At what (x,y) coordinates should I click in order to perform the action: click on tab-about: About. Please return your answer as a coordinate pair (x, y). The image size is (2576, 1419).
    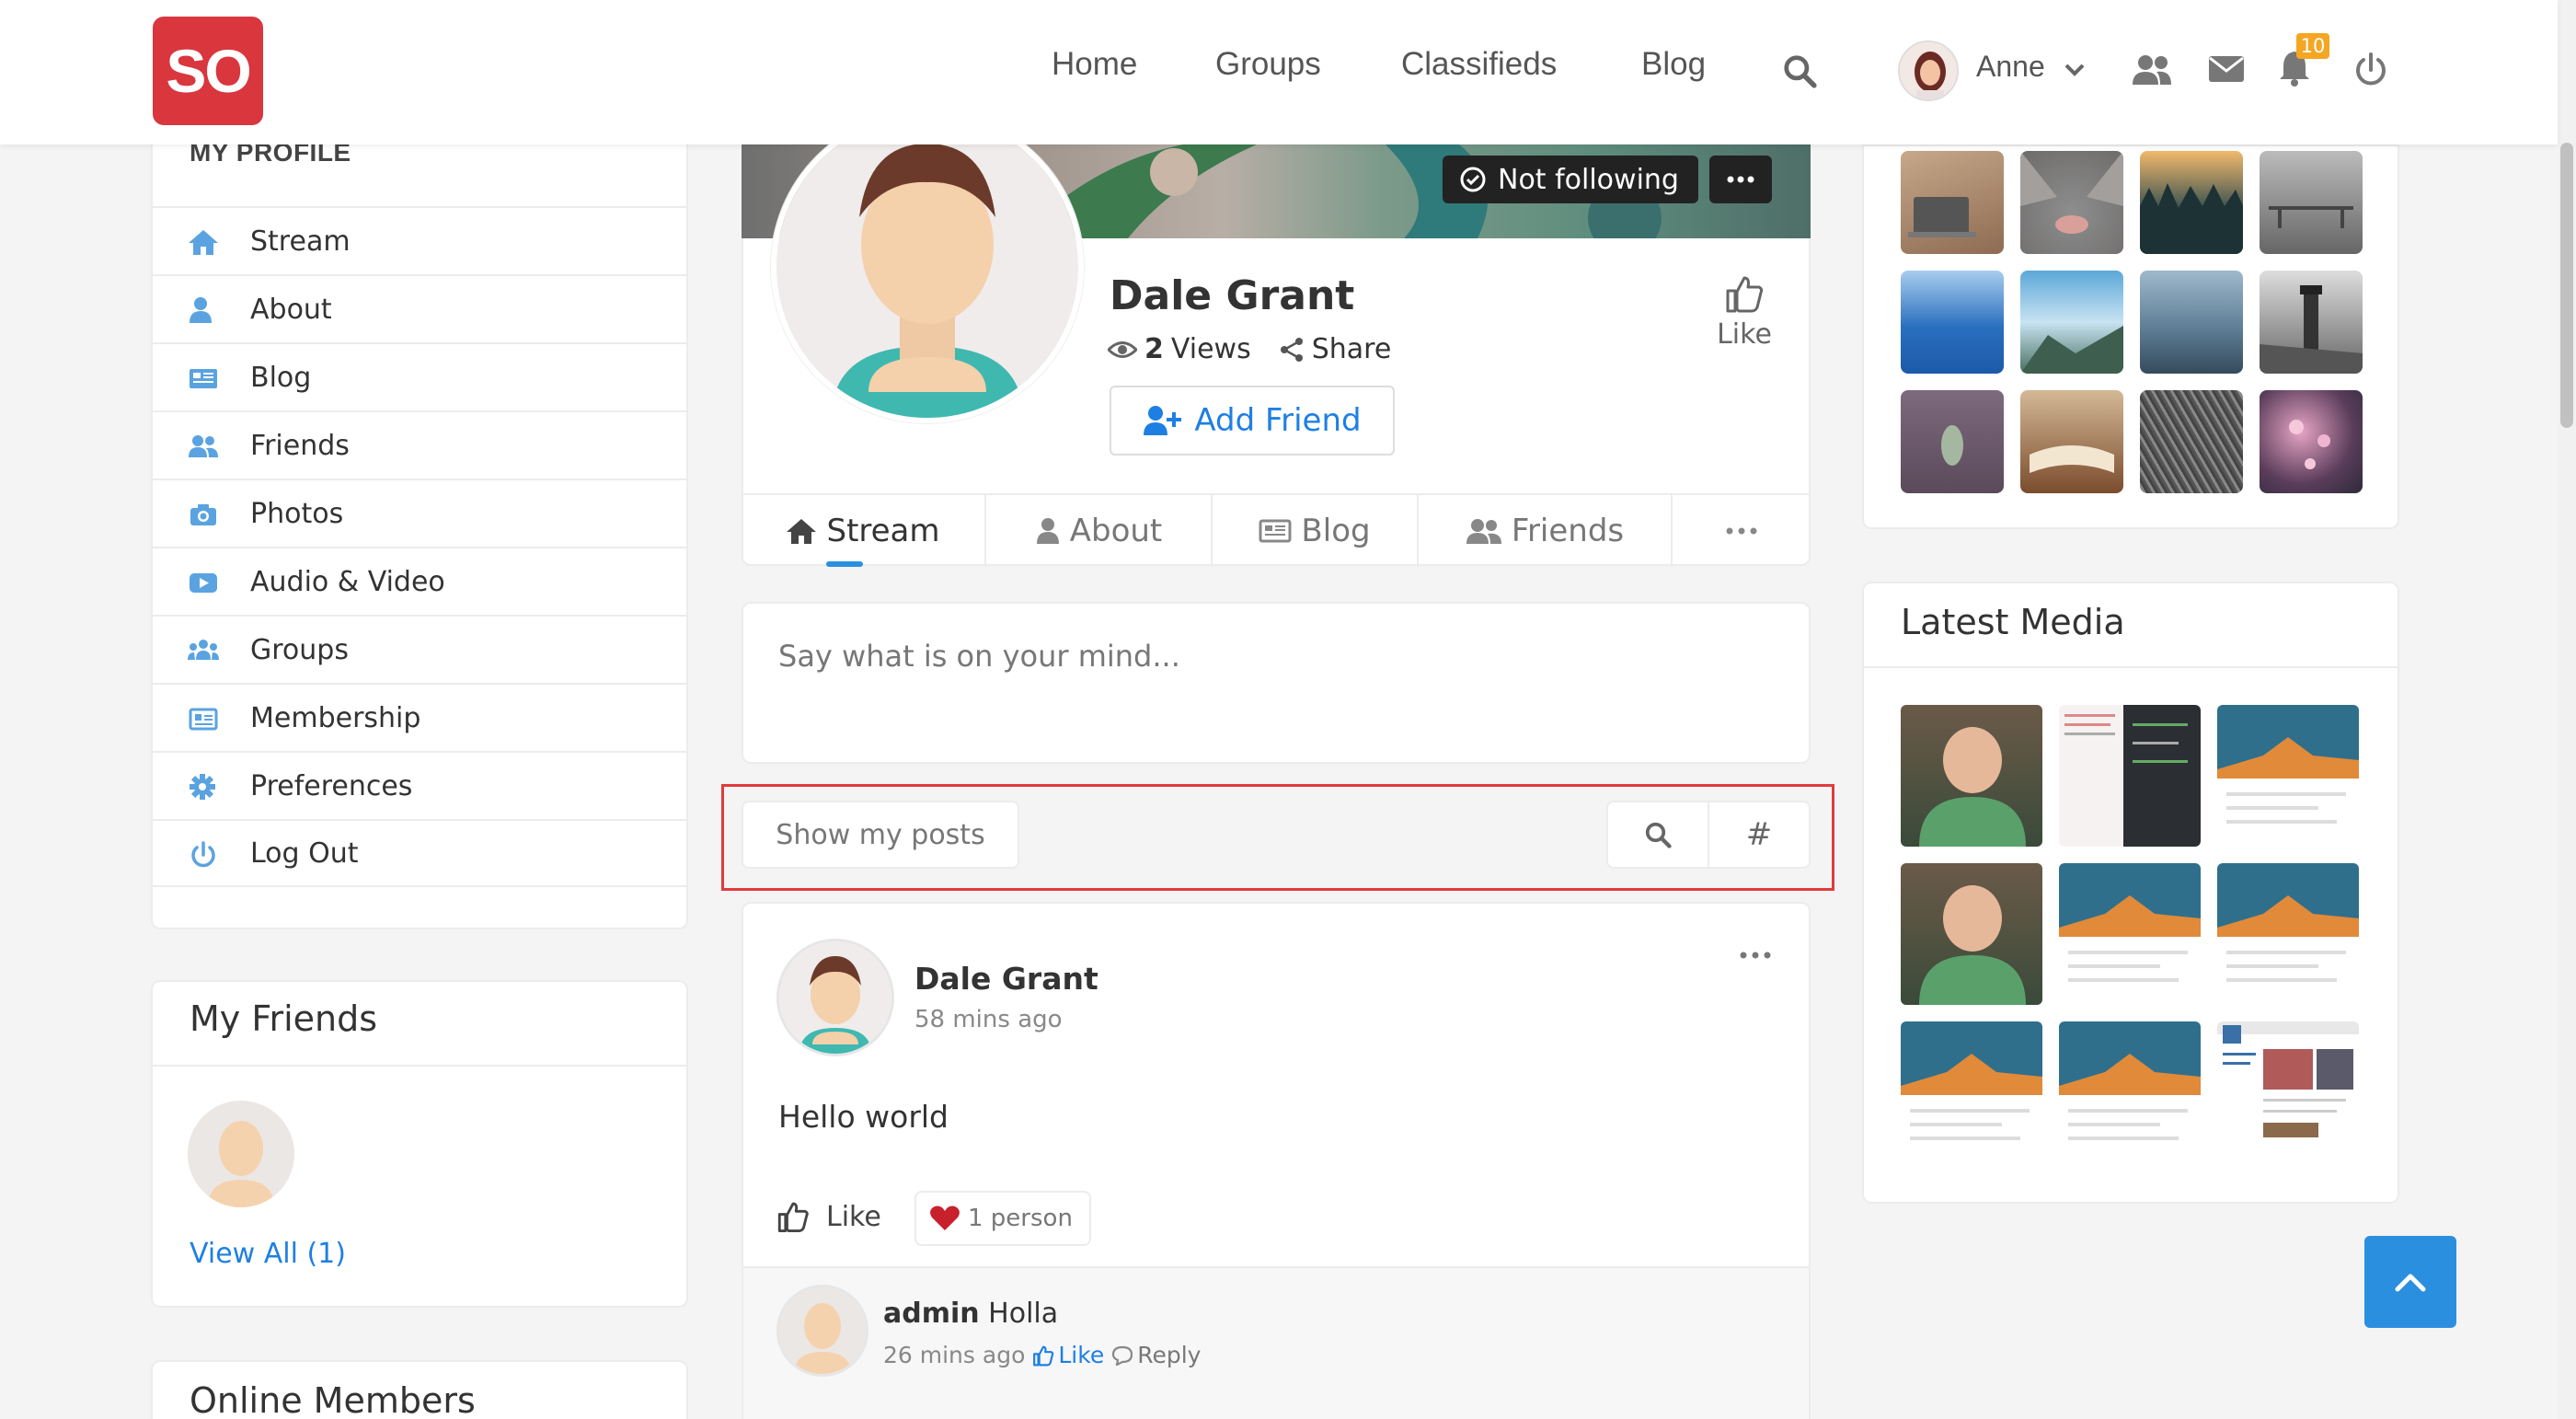
    Looking at the image, I should click on (1099, 531).